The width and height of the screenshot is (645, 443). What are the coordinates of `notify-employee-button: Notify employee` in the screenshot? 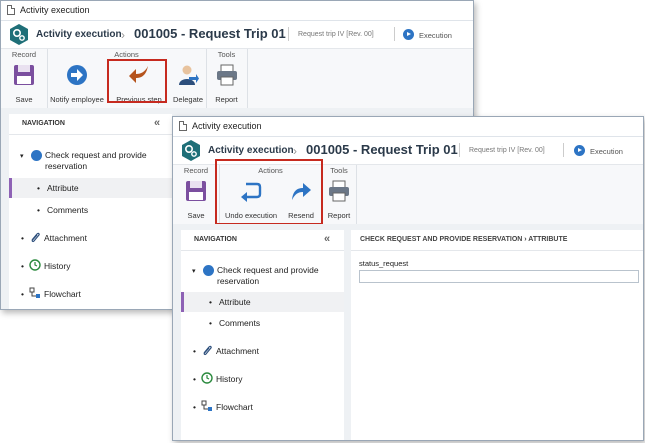 It's located at (77, 84).